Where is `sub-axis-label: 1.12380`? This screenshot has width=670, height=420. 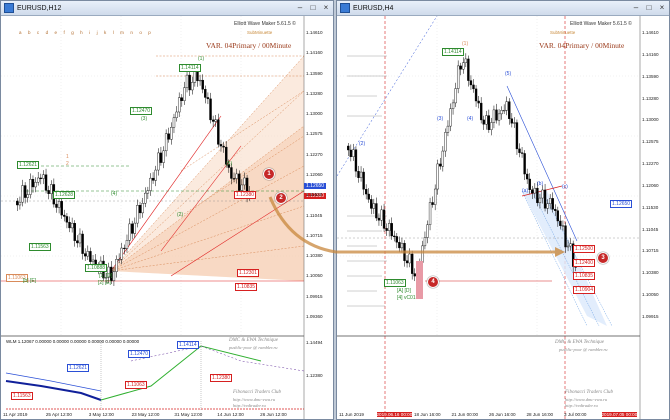 sub-axis-label: 1.12380 is located at coordinates (314, 375).